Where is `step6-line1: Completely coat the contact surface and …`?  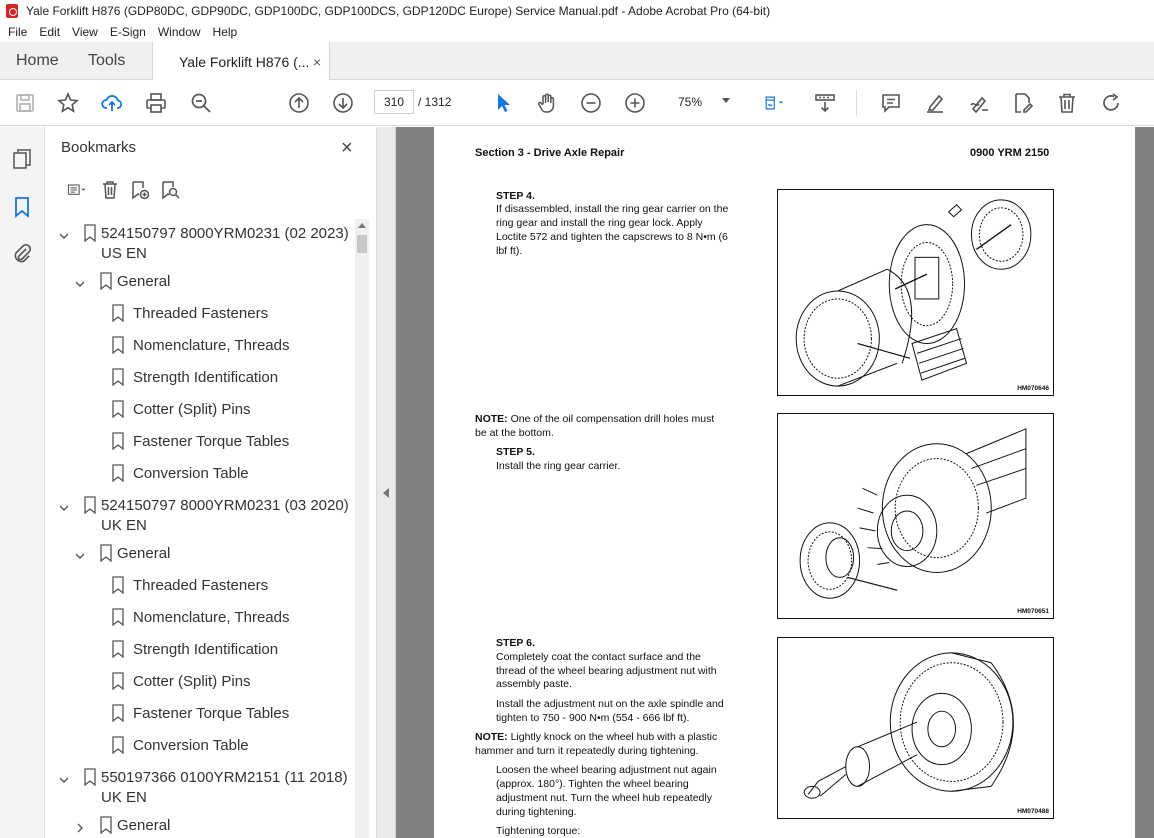
step6-line1: Completely coat the contact surface and … is located at coordinates (598, 657).